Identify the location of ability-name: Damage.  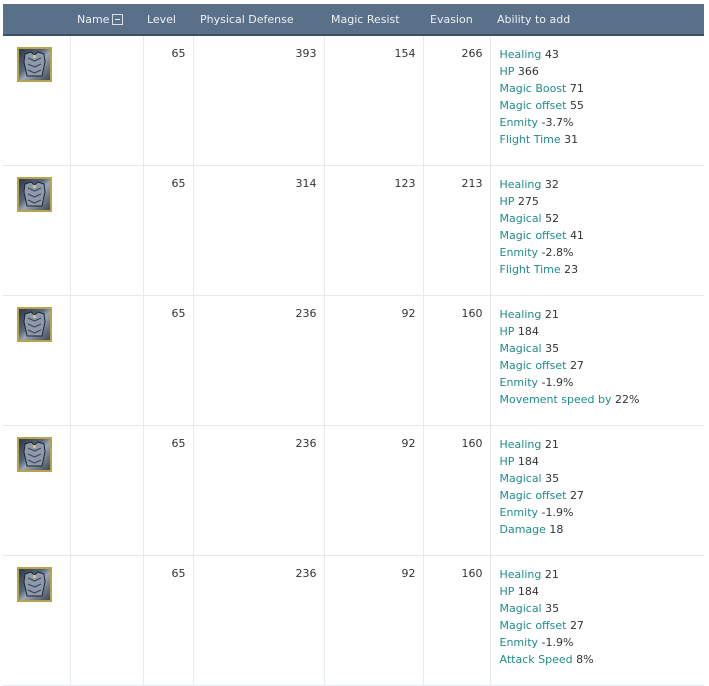
(523, 529).